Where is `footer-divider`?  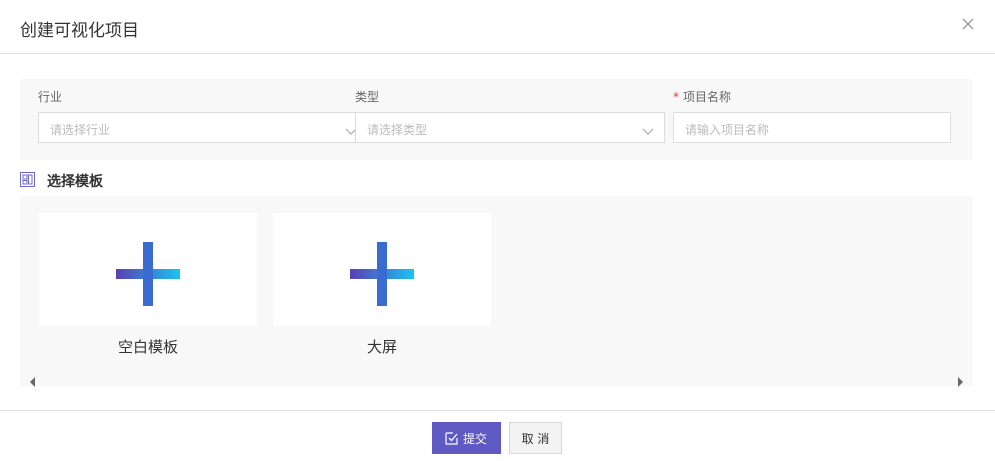
footer-divider is located at coordinates (497, 410).